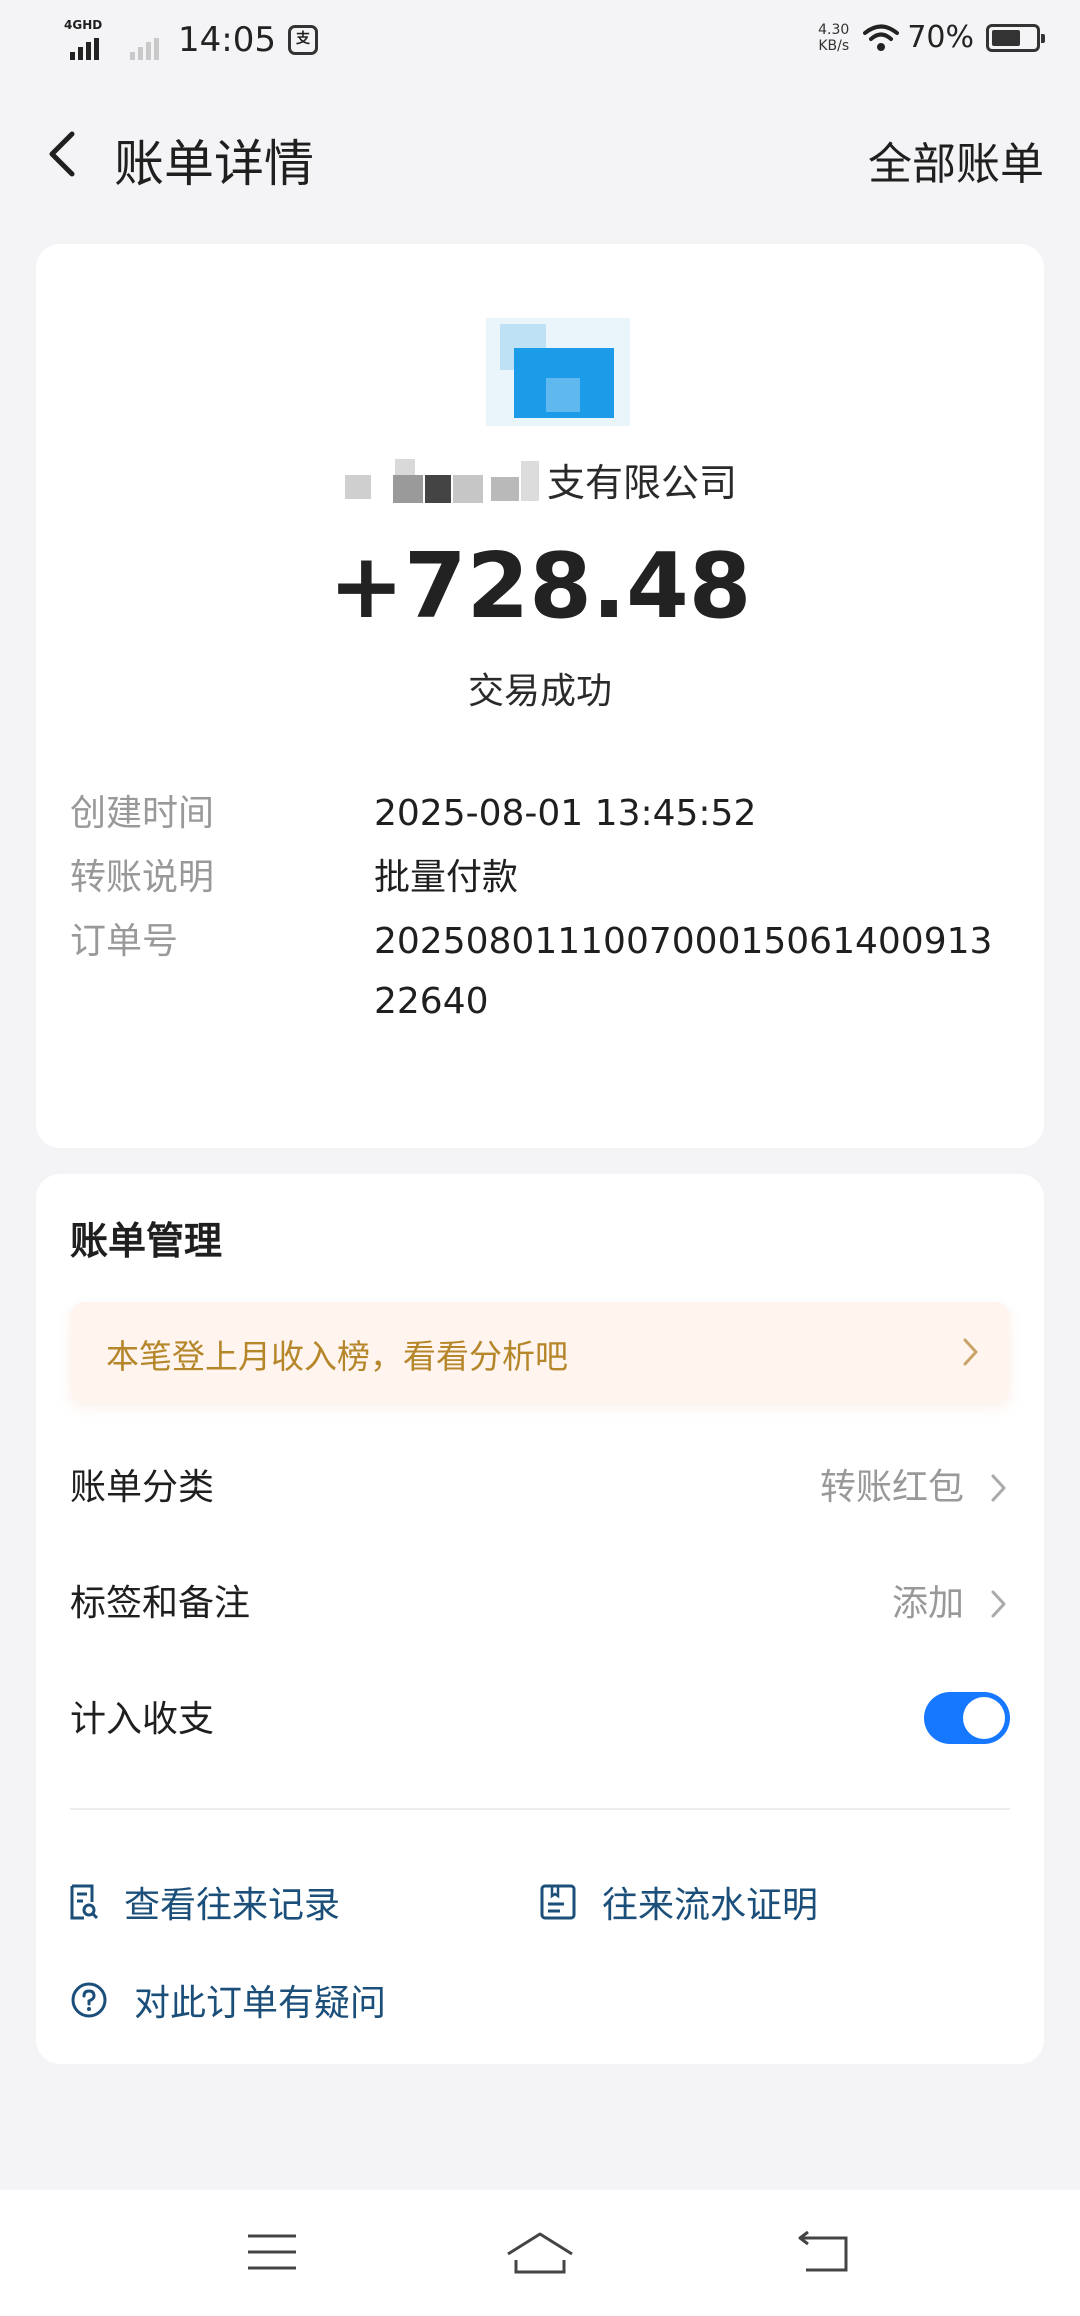  What do you see at coordinates (142, 877) in the screenshot?
I see `detail-label: 转账说明` at bounding box center [142, 877].